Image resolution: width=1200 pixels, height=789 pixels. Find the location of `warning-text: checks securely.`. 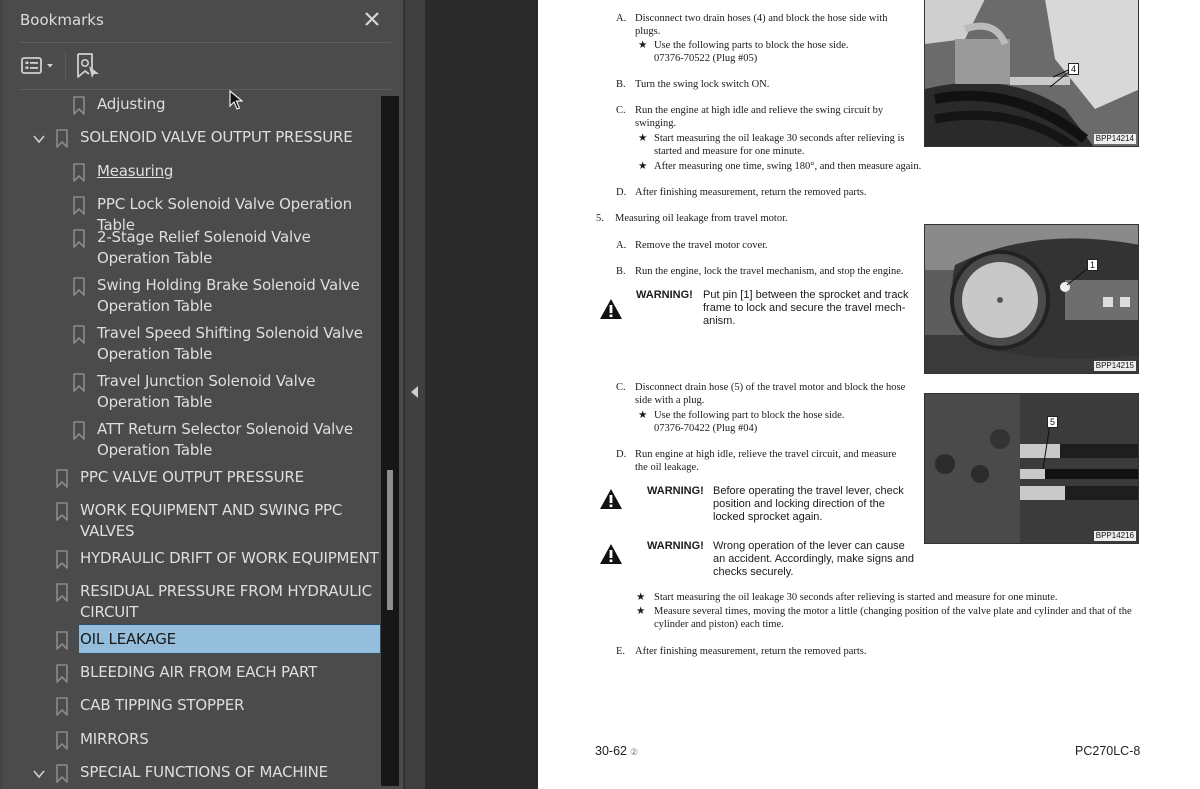

warning-text: checks securely. is located at coordinates (753, 572).